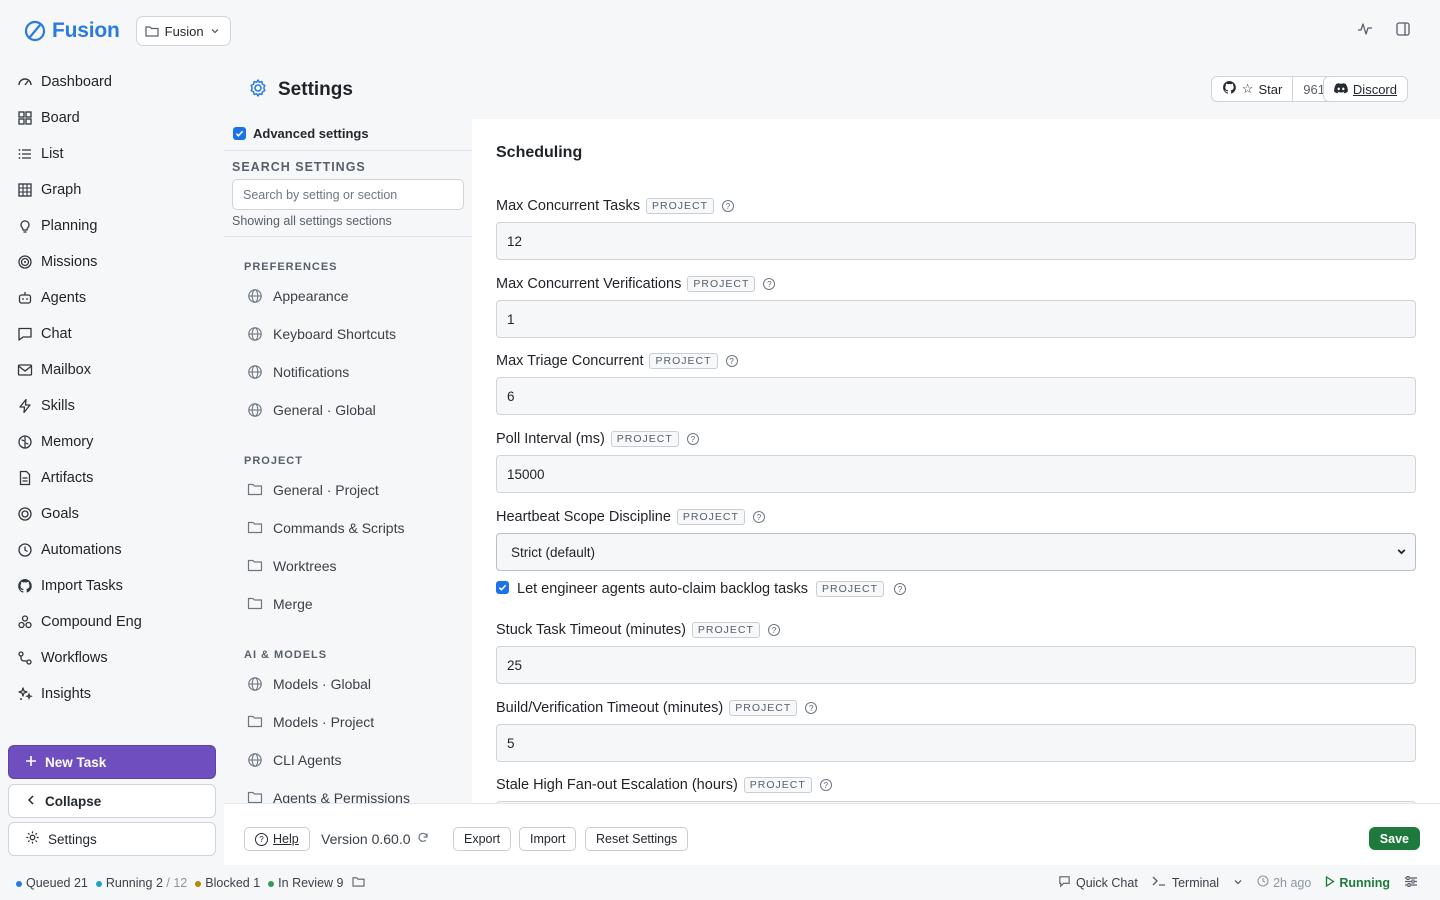  What do you see at coordinates (80, 882) in the screenshot?
I see `queued-count: 21` at bounding box center [80, 882].